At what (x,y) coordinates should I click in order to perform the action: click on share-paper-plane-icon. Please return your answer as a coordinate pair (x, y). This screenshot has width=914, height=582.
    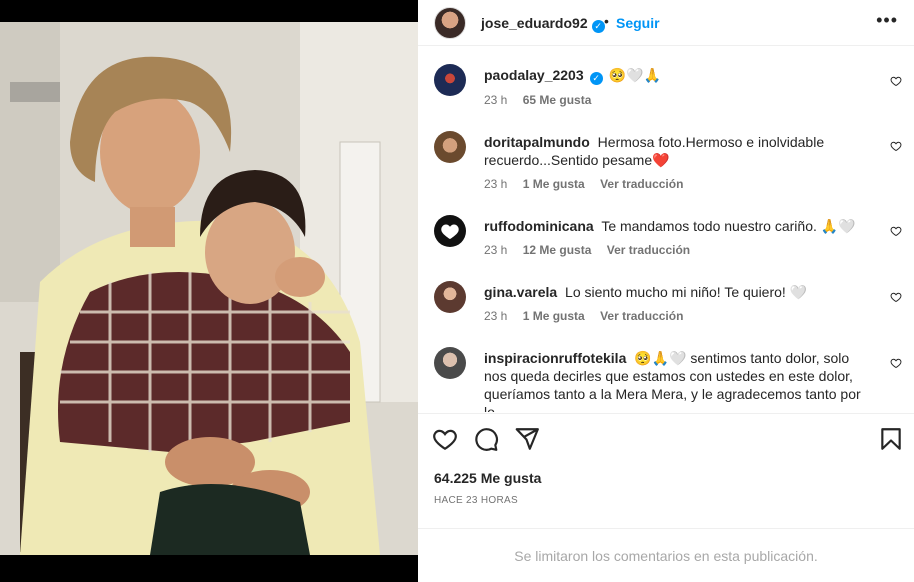
    Looking at the image, I should click on (527, 439).